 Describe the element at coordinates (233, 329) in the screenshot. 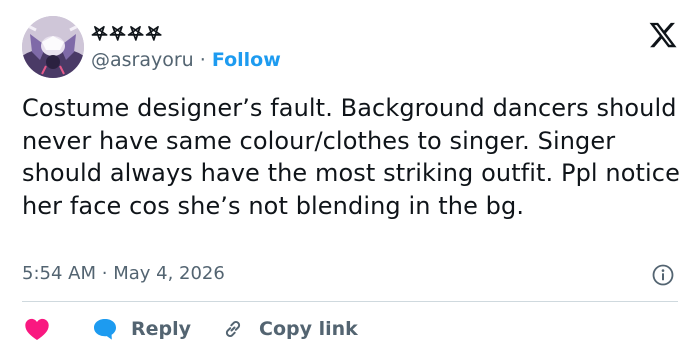

I see `link-icon` at that location.